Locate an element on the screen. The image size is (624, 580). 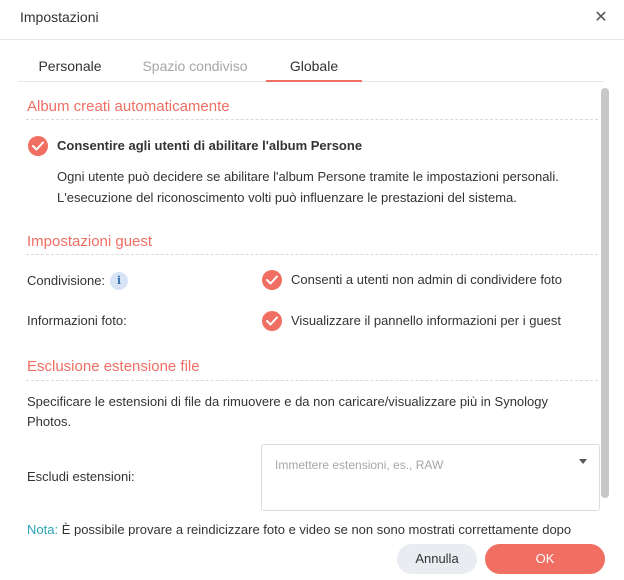
exclusion-description-line2: Photos. is located at coordinates (49, 421).